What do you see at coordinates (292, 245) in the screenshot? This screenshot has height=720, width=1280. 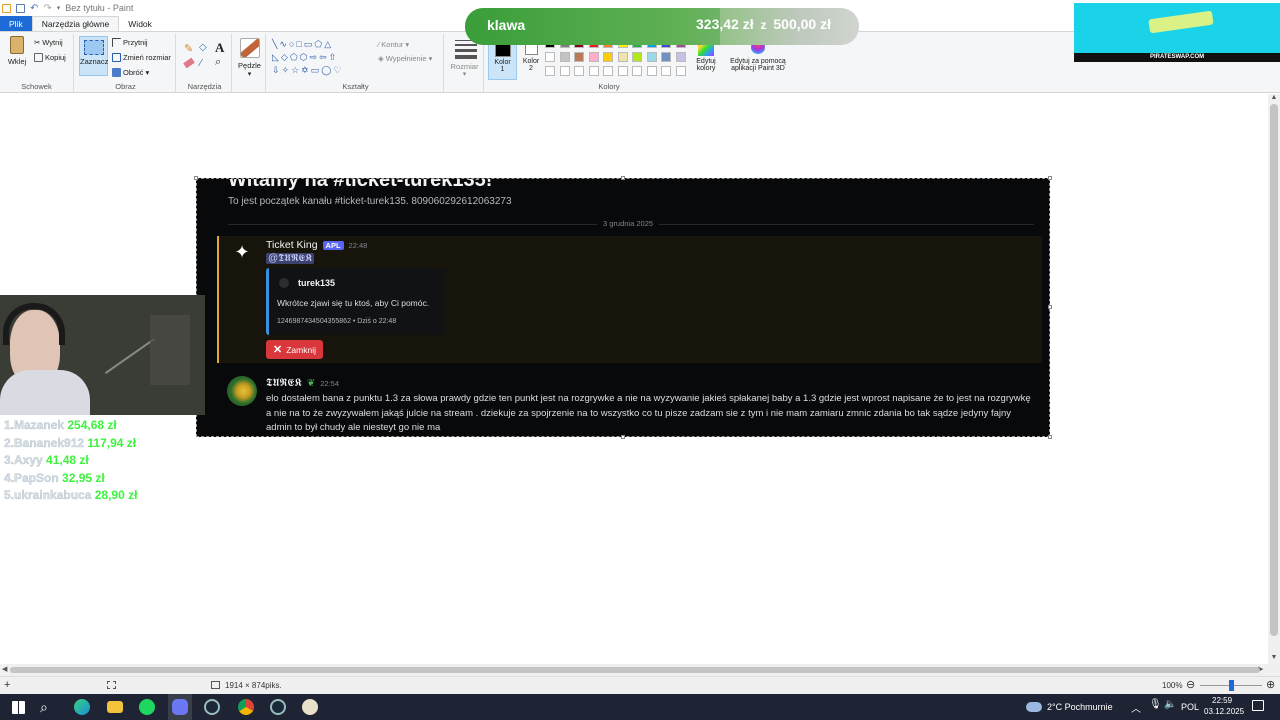 I see `message-author: Ticket King` at bounding box center [292, 245].